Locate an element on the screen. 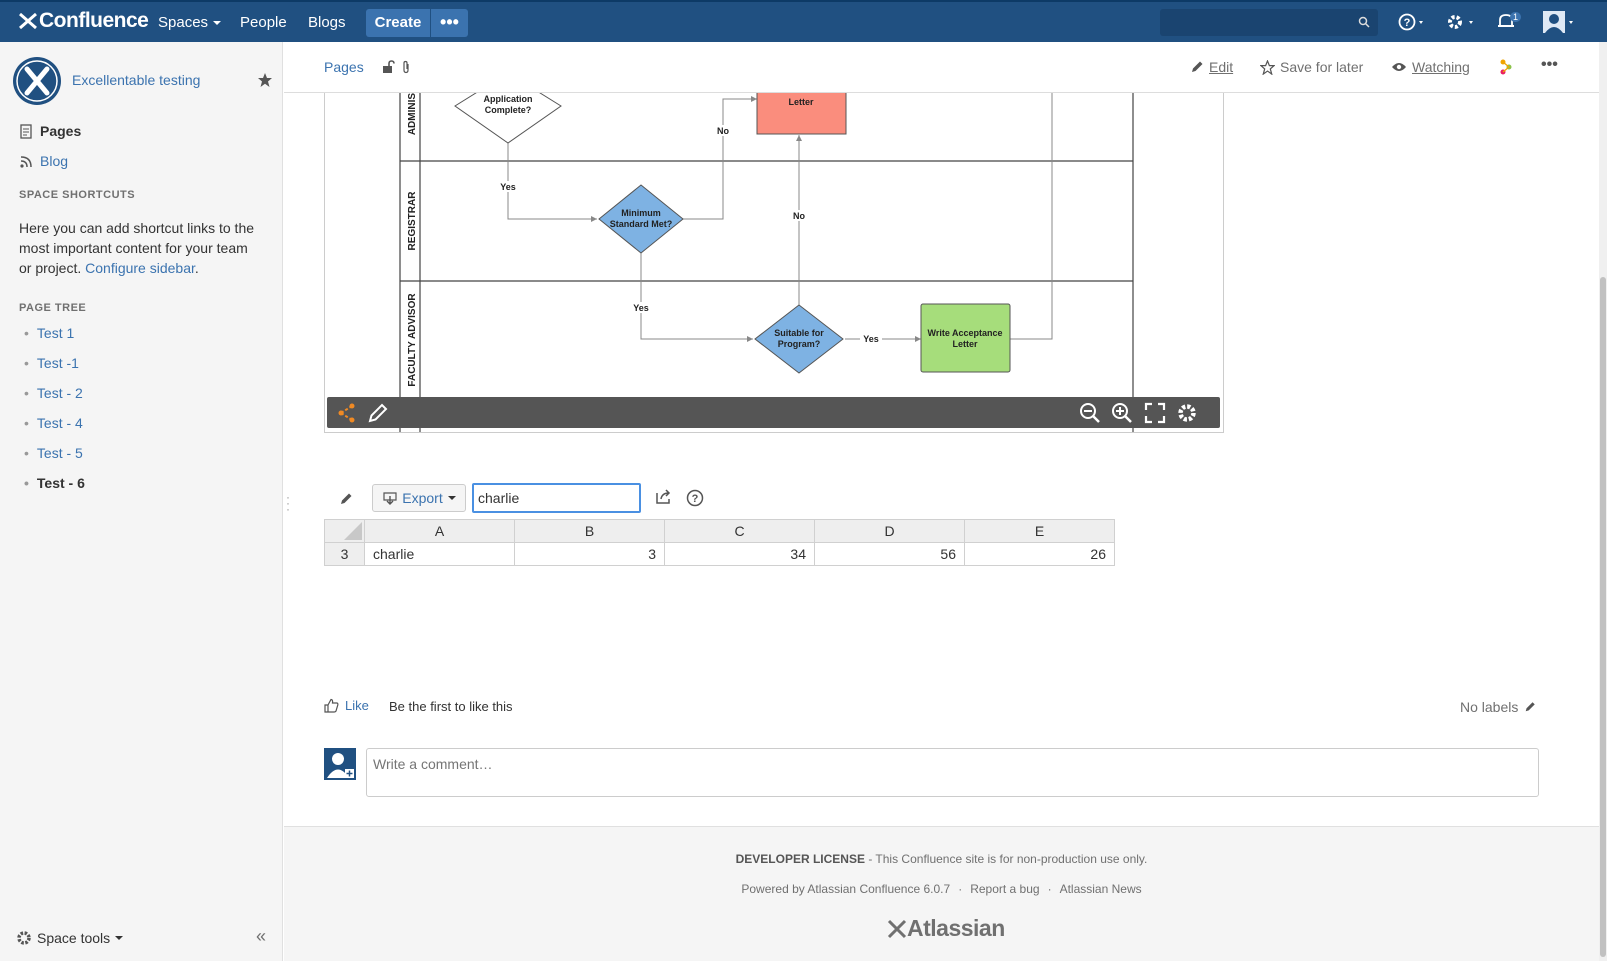  save-for-later-label: Save for later is located at coordinates (1322, 67).